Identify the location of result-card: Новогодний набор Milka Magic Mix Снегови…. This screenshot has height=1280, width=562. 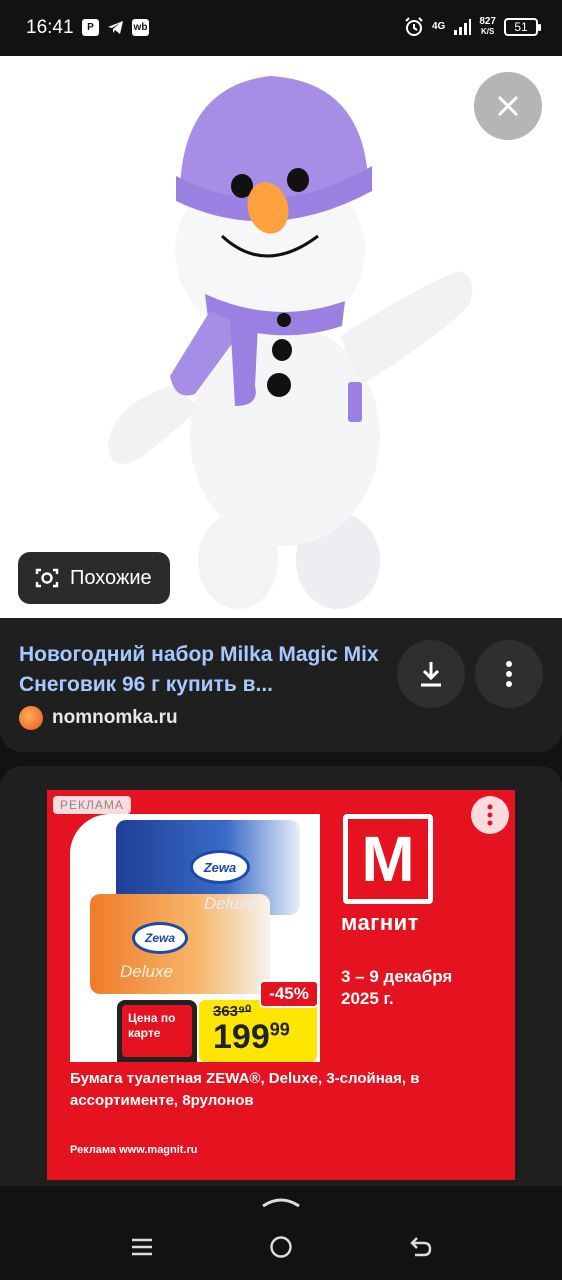
(281, 685).